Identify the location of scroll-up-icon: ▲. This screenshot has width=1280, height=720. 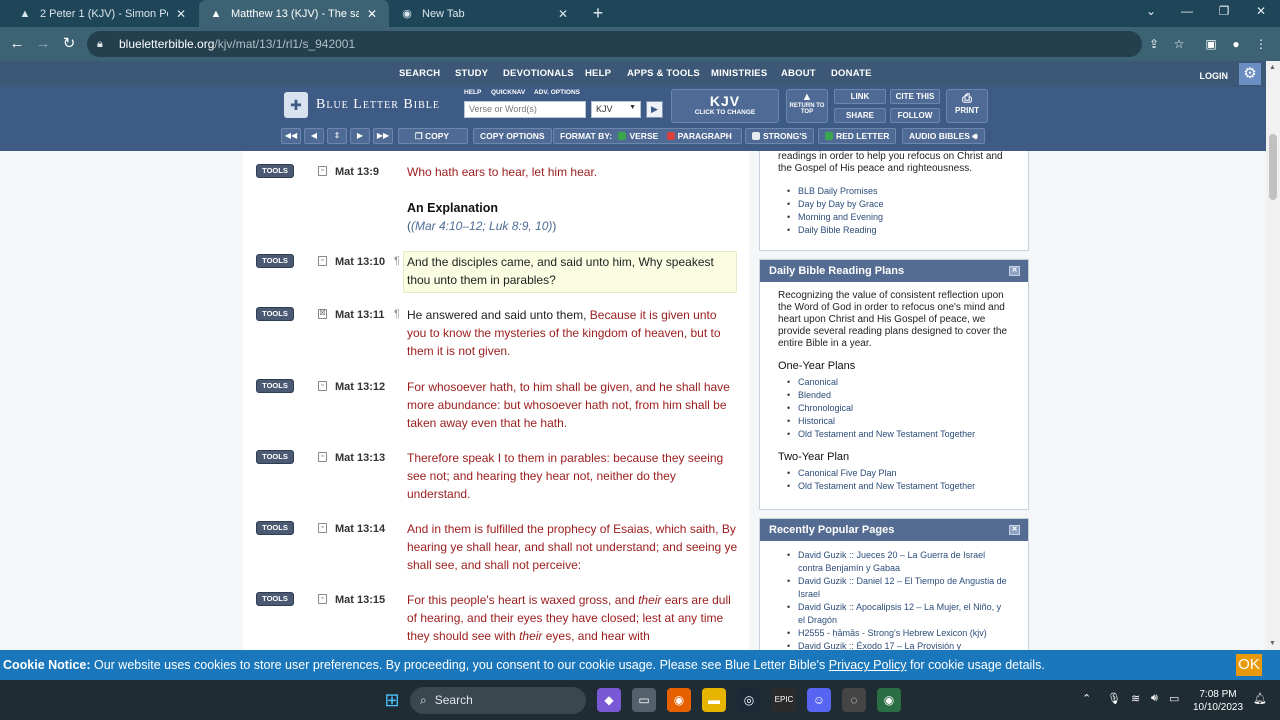
(1272, 67).